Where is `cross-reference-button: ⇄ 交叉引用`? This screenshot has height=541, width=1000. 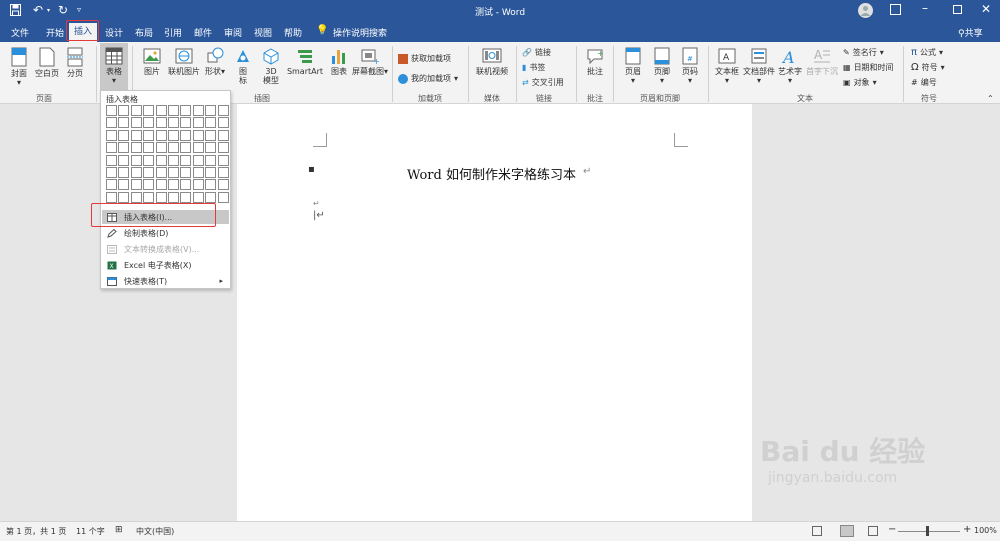 cross-reference-button: ⇄ 交叉引用 is located at coordinates (543, 82).